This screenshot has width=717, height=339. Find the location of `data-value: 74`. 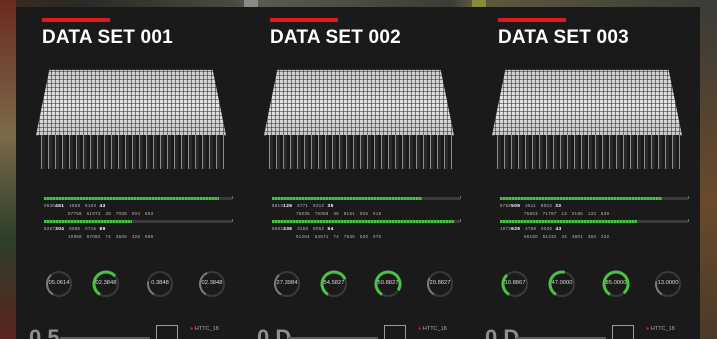

data-value: 74 is located at coordinates (336, 236).